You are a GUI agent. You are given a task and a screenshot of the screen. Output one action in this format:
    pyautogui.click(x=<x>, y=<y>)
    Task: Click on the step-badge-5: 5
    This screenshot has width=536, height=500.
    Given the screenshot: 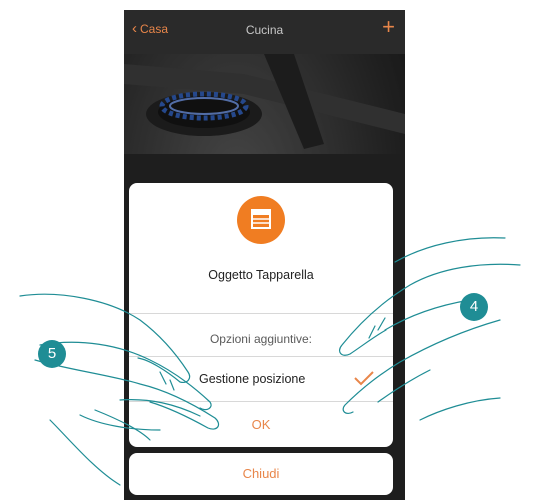 What is the action you would take?
    pyautogui.click(x=52, y=354)
    